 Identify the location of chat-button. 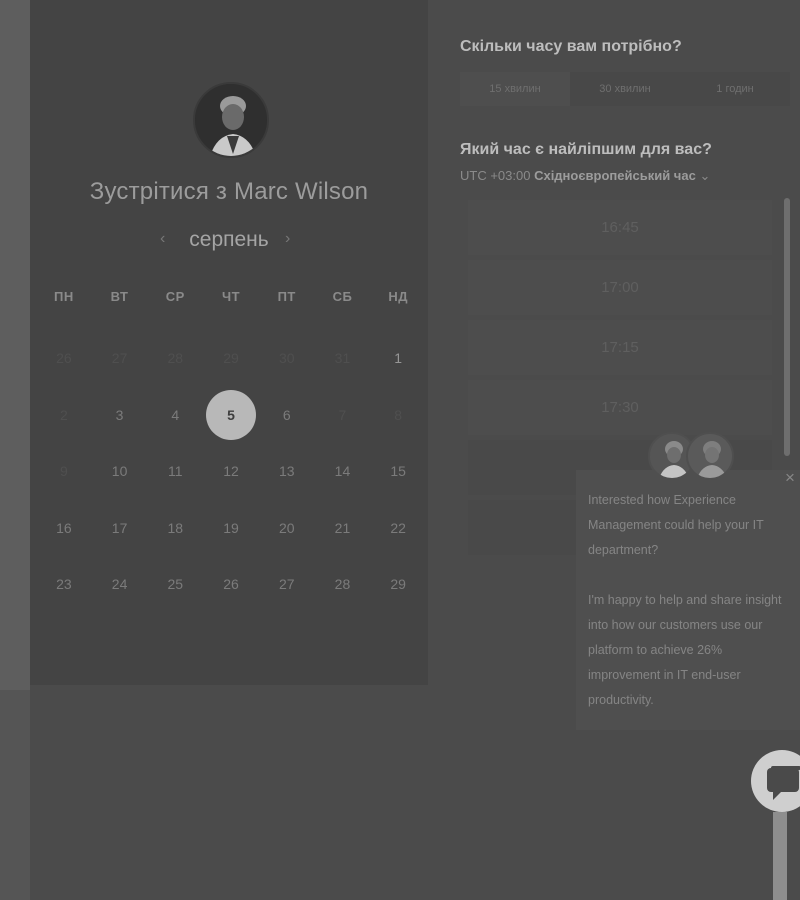
(775, 781).